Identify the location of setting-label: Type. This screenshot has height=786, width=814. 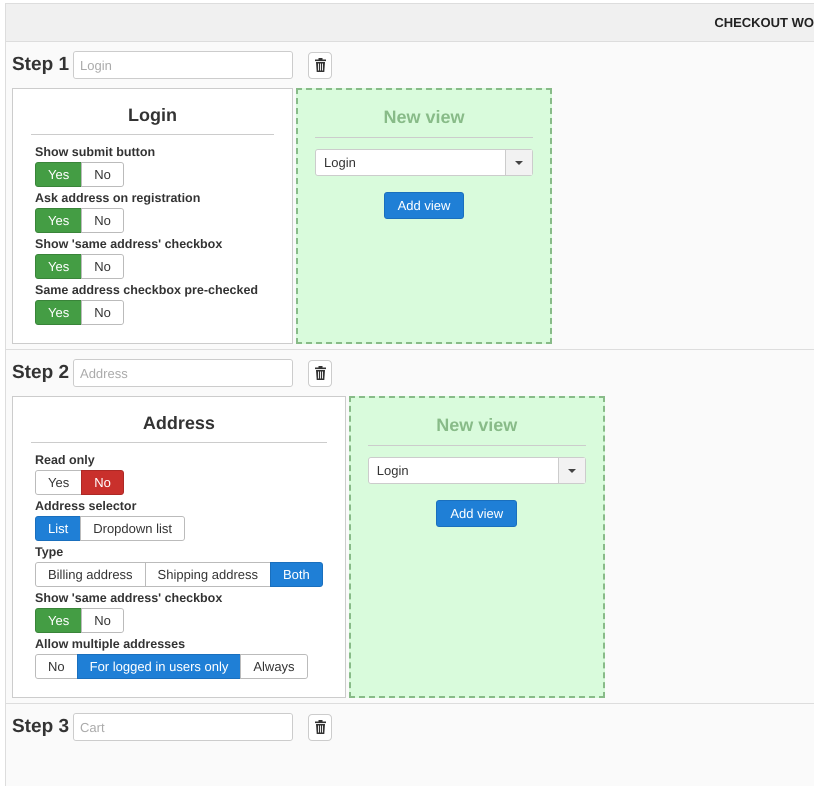
(49, 552).